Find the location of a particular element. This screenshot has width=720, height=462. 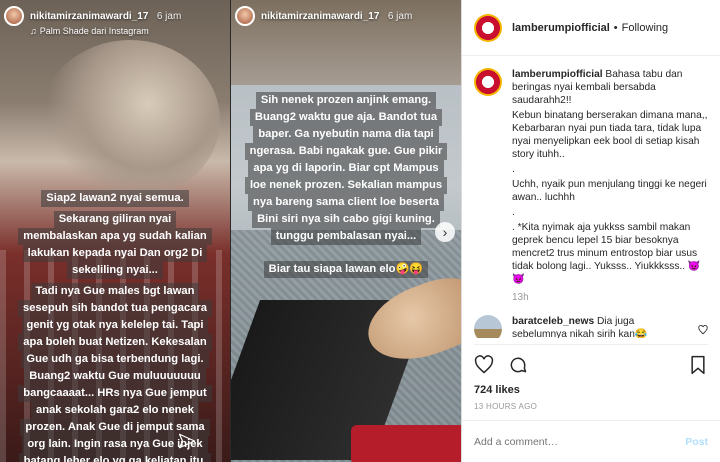

bookmark-icon is located at coordinates (698, 365).